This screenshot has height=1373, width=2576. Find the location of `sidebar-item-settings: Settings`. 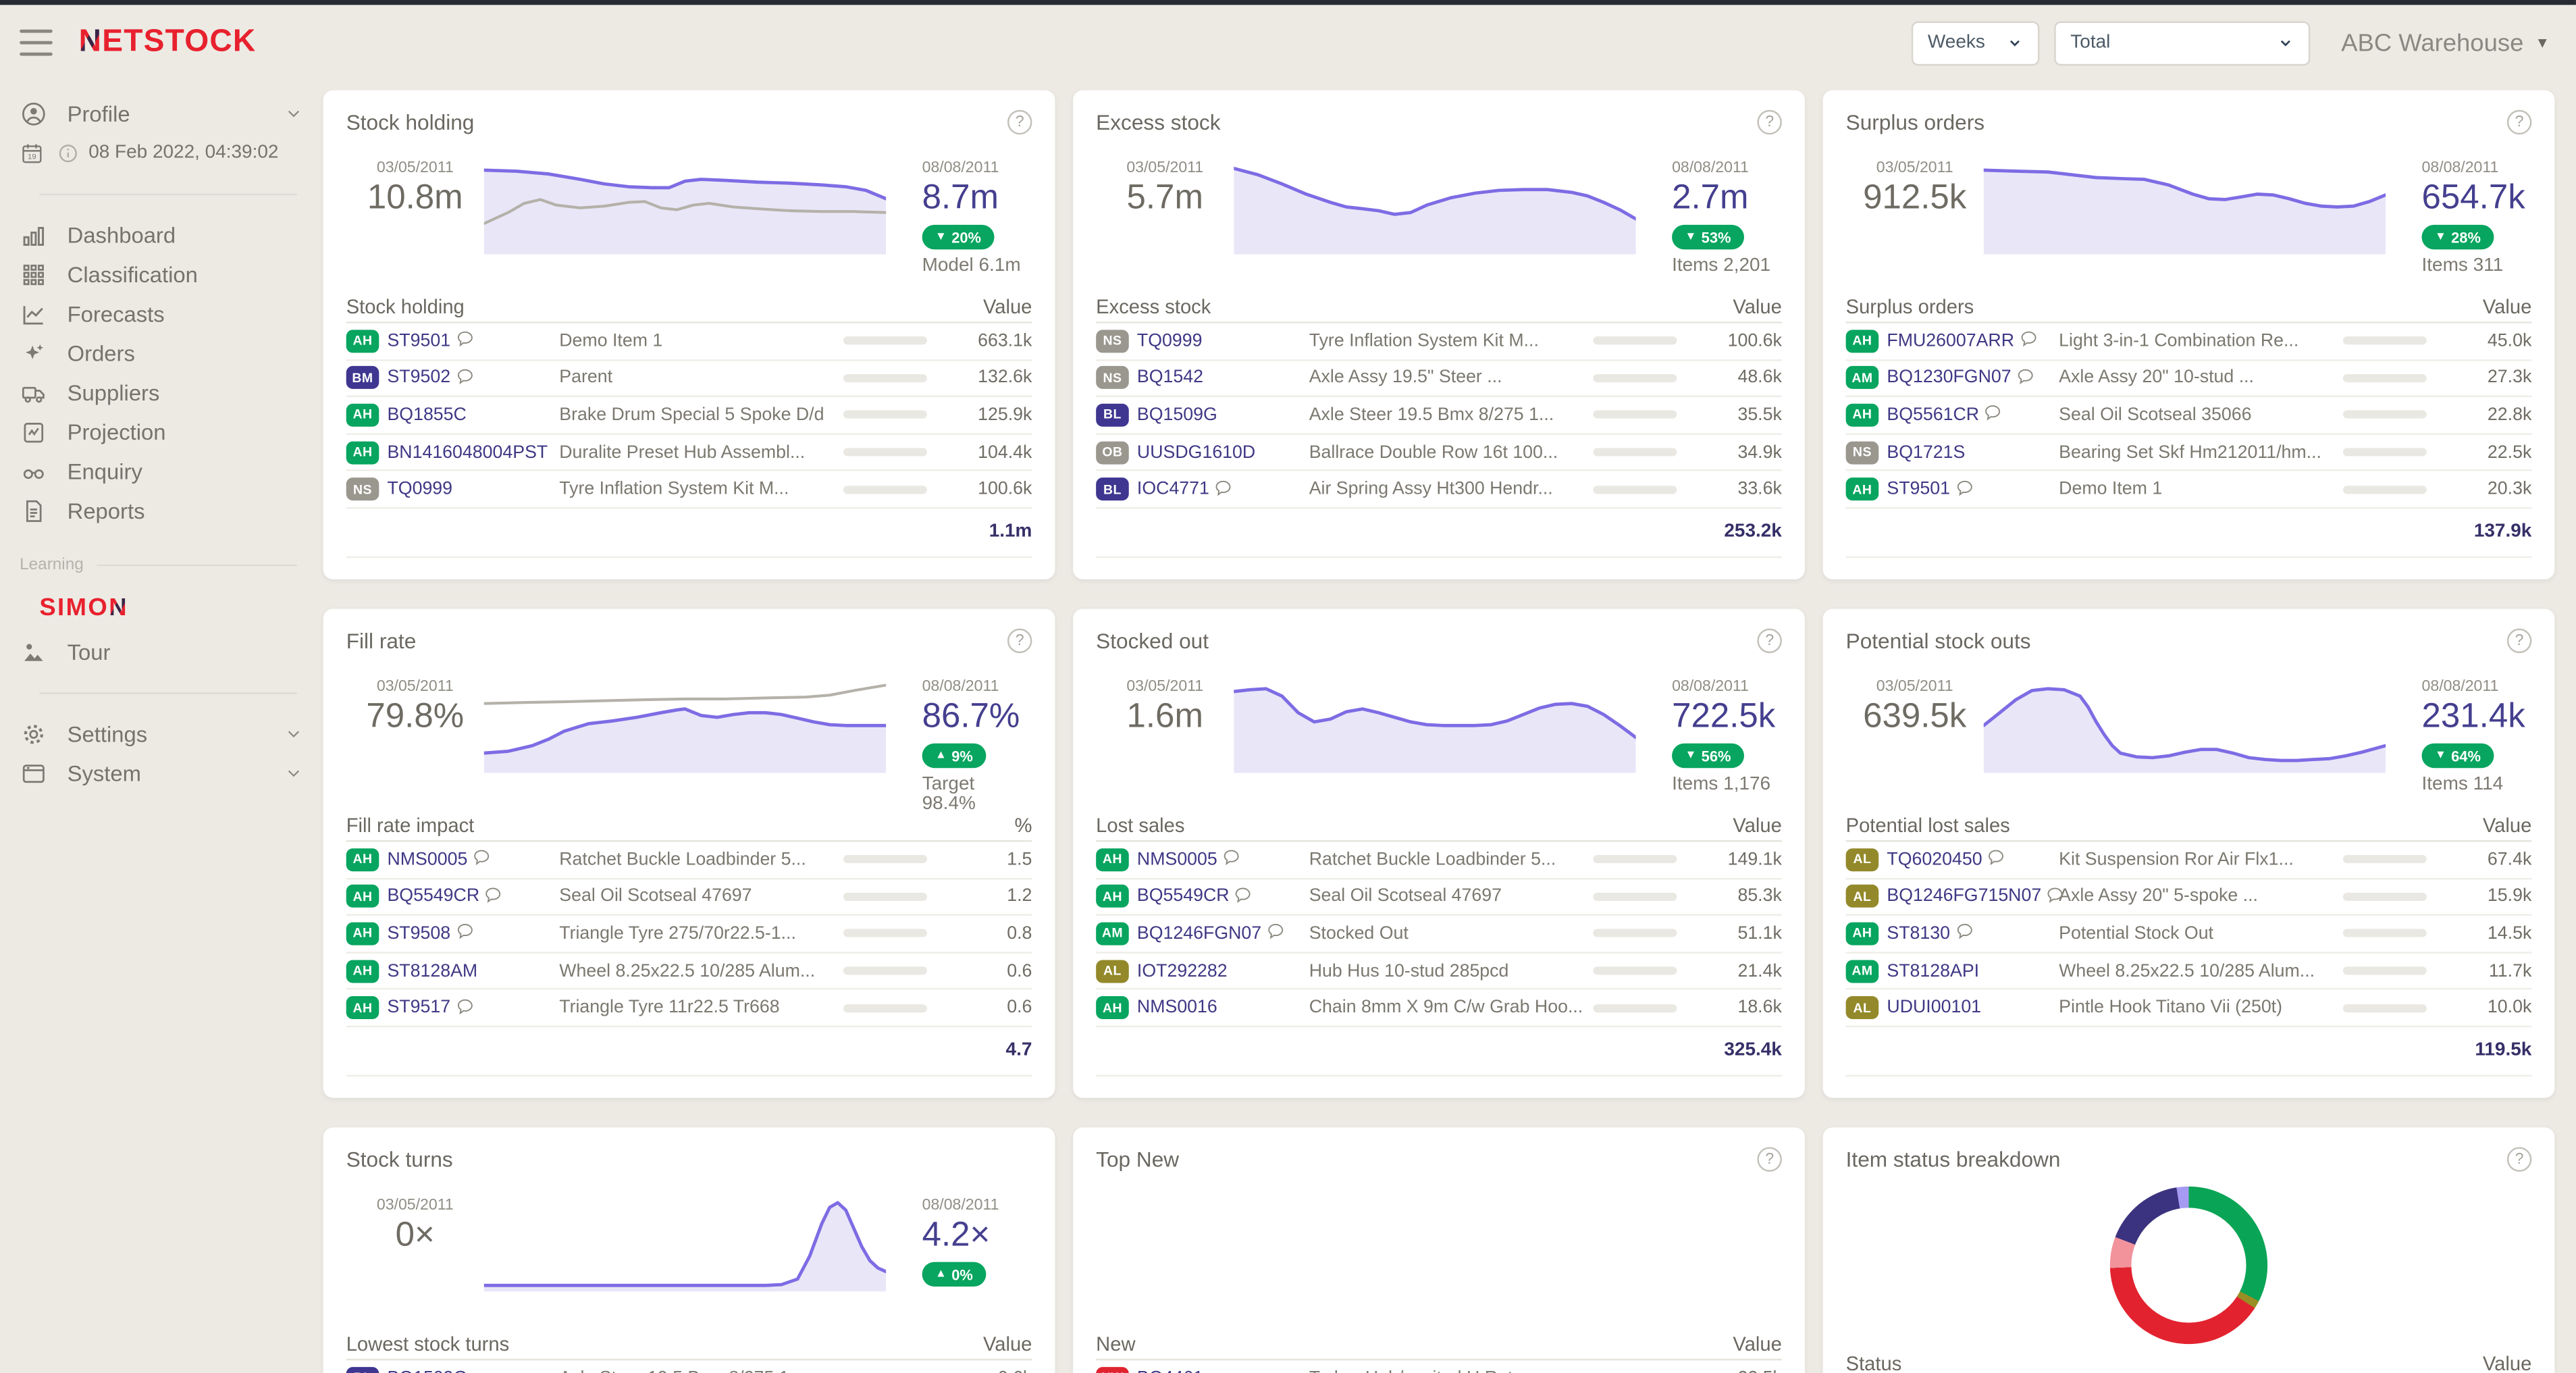

sidebar-item-settings: Settings is located at coordinates (161, 734).